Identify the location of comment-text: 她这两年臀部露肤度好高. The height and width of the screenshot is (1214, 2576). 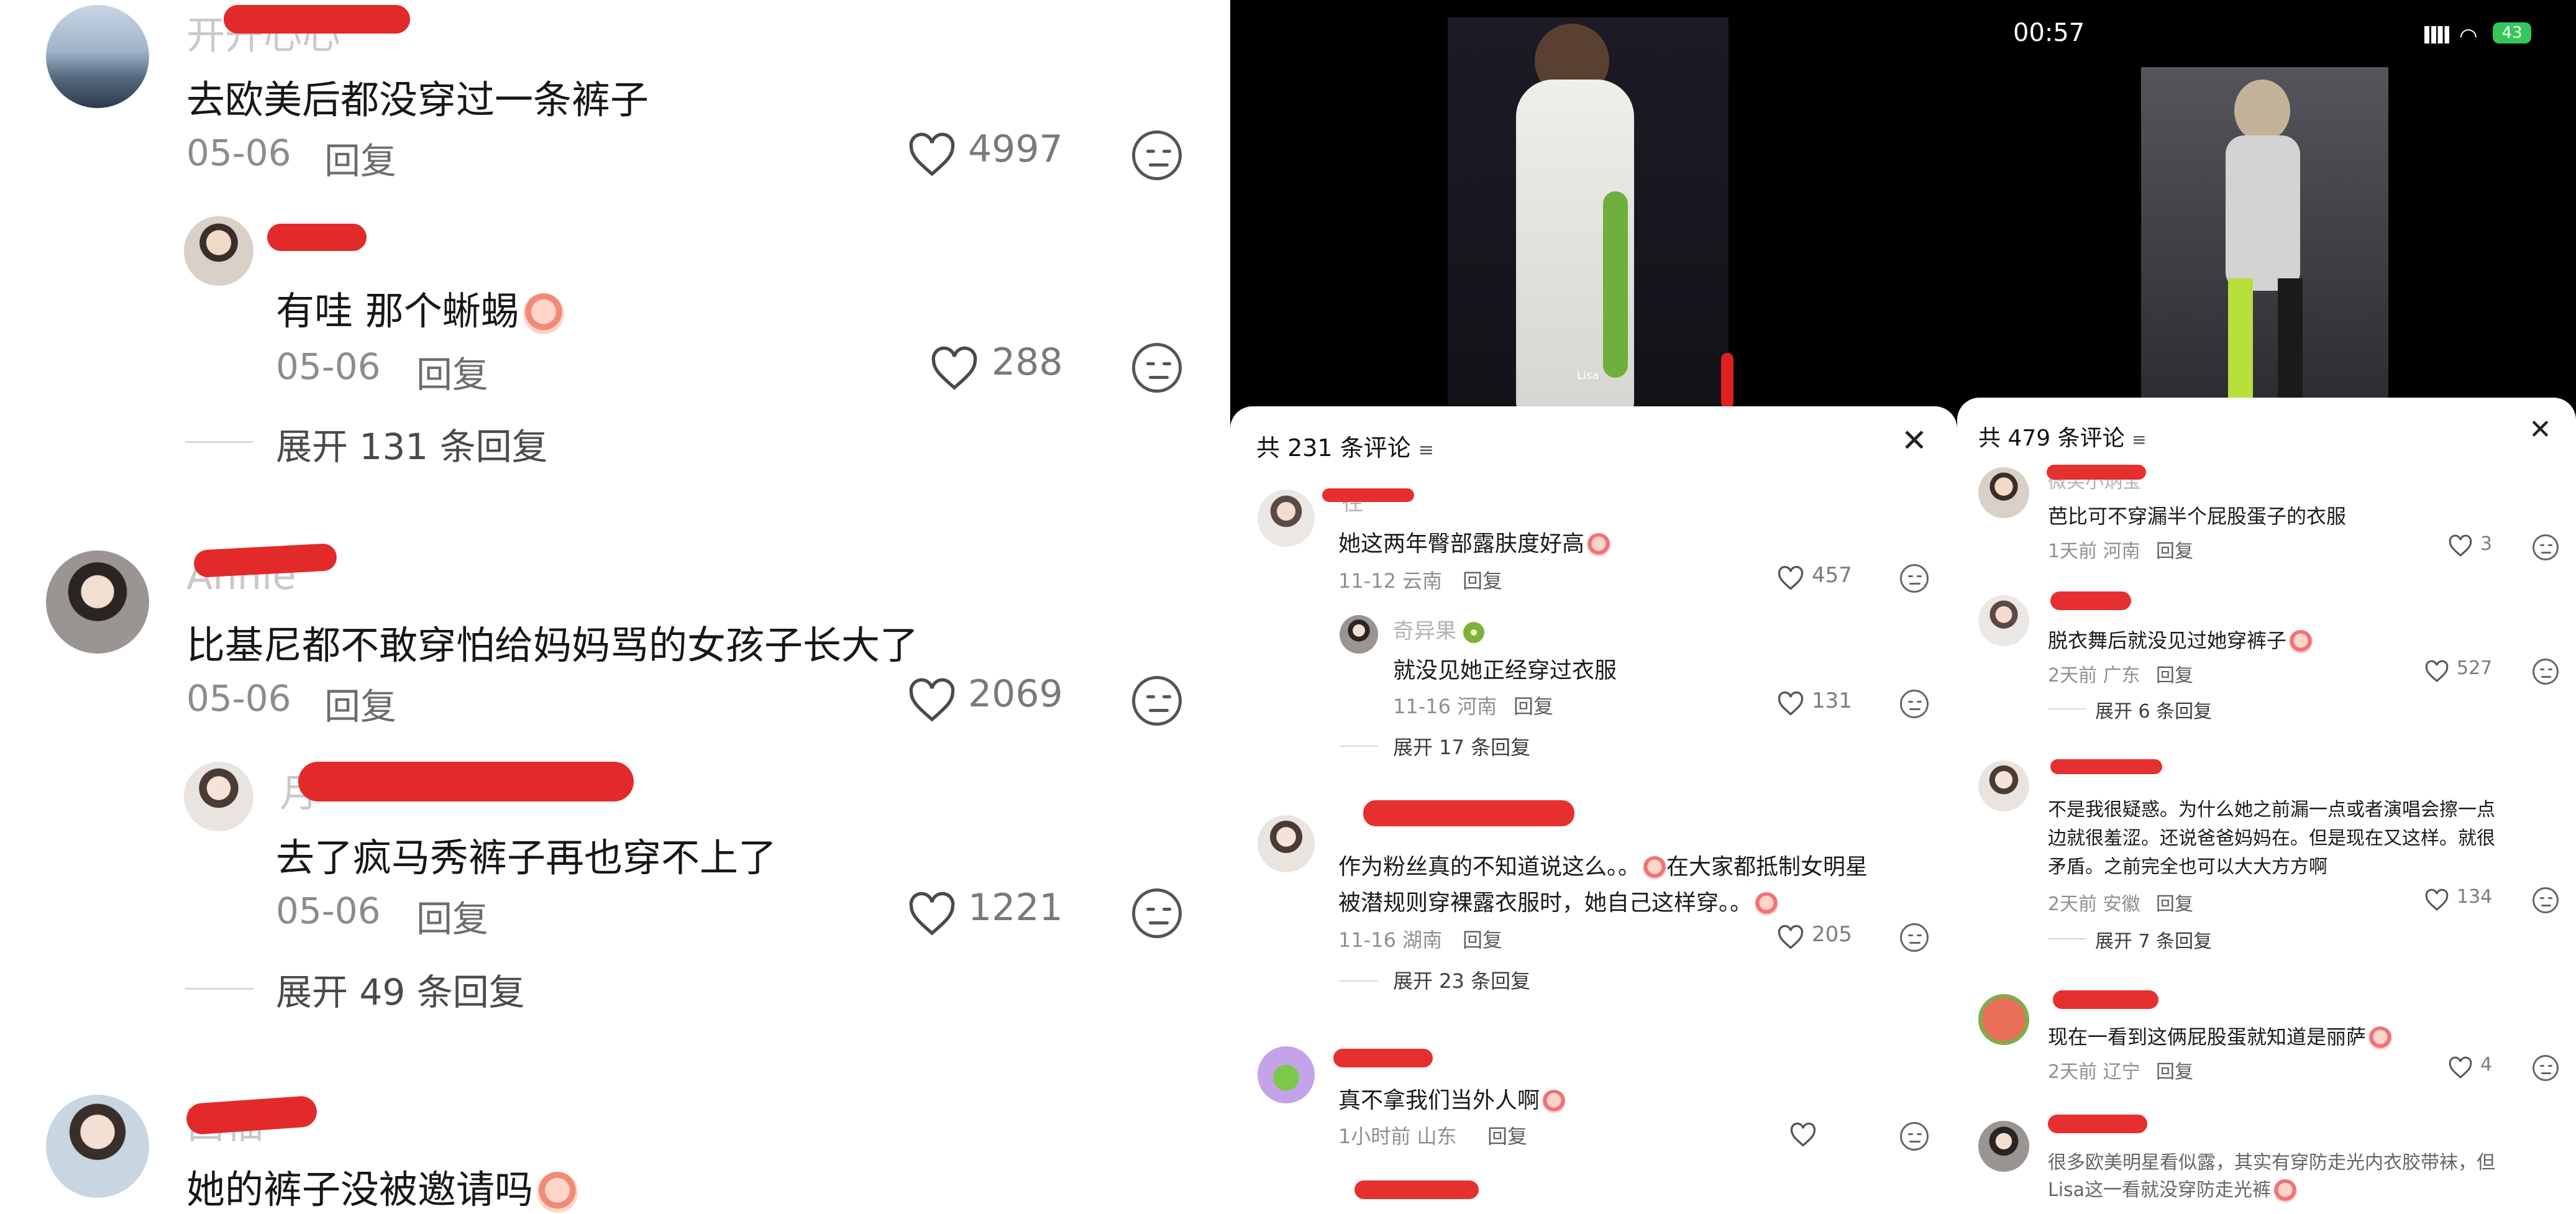
(1474, 542).